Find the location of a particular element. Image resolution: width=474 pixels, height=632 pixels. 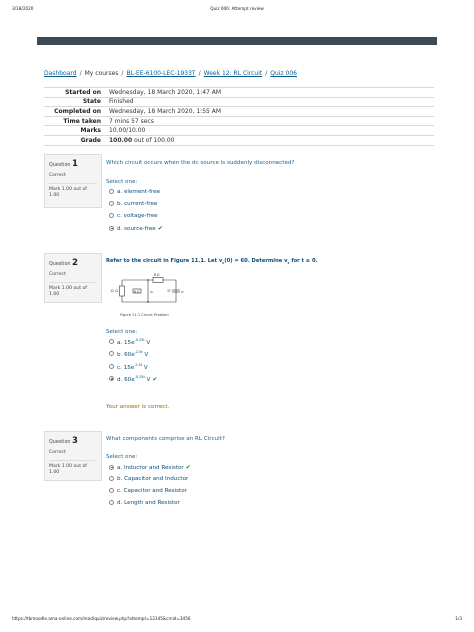

summary-value: Wednesday, 18 March 2020, 1:47 AM is located at coordinates (269, 92).